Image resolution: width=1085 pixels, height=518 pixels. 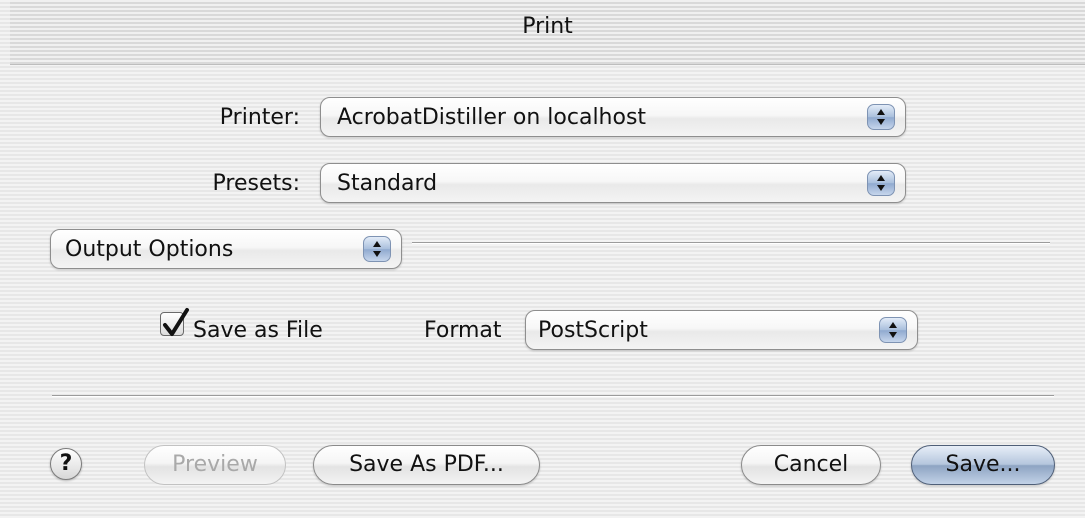 I want to click on presets-popup: Standard, so click(x=613, y=183).